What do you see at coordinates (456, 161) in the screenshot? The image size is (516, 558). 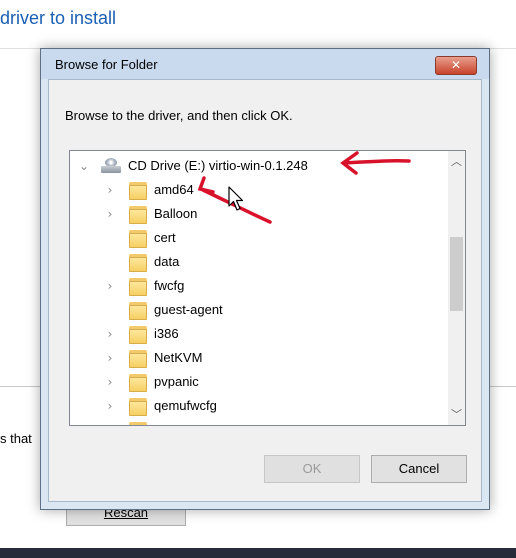 I see `scroll-up-icon: ︿` at bounding box center [456, 161].